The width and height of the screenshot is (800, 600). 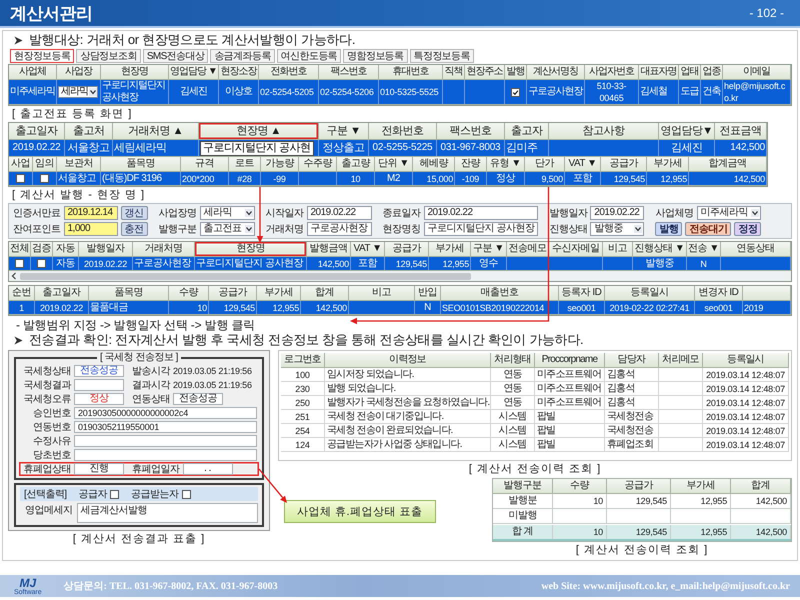 What do you see at coordinates (66, 263) in the screenshot?
I see `table-cell: 자동` at bounding box center [66, 263].